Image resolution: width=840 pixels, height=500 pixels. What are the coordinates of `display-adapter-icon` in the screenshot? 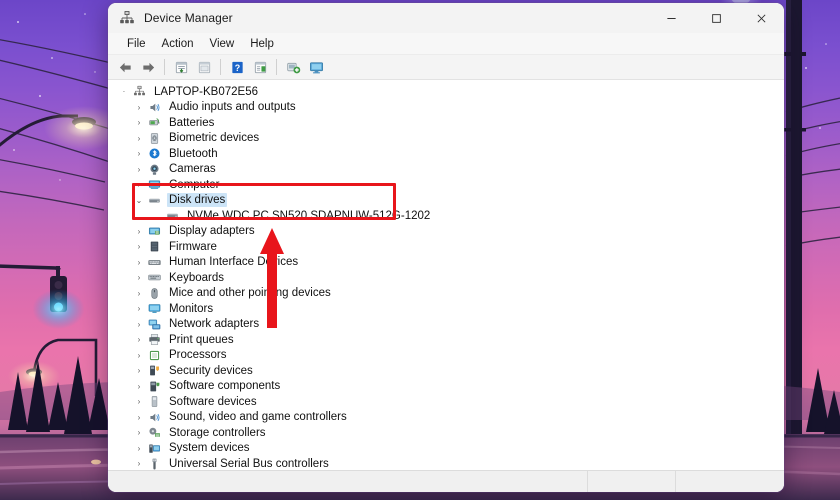 It's located at (154, 231).